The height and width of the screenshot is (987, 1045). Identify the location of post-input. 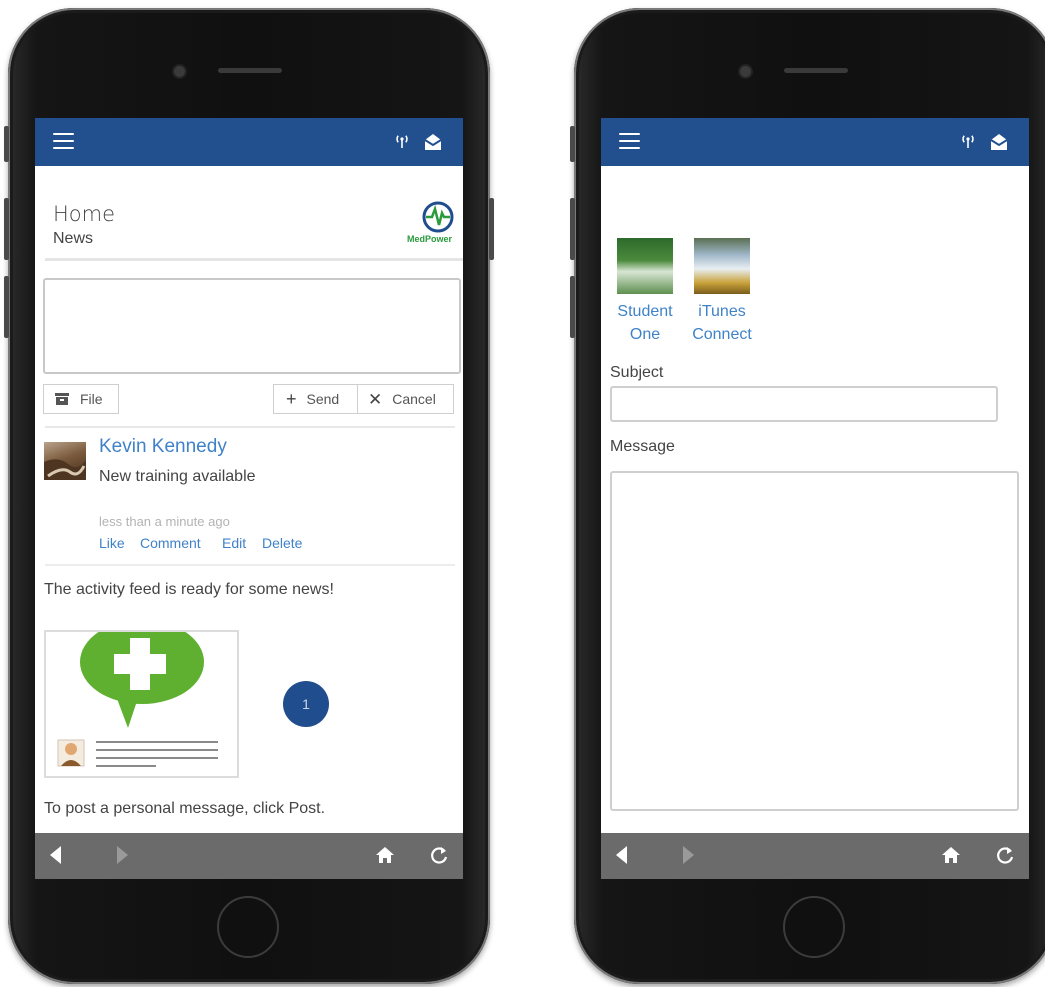
(252, 326).